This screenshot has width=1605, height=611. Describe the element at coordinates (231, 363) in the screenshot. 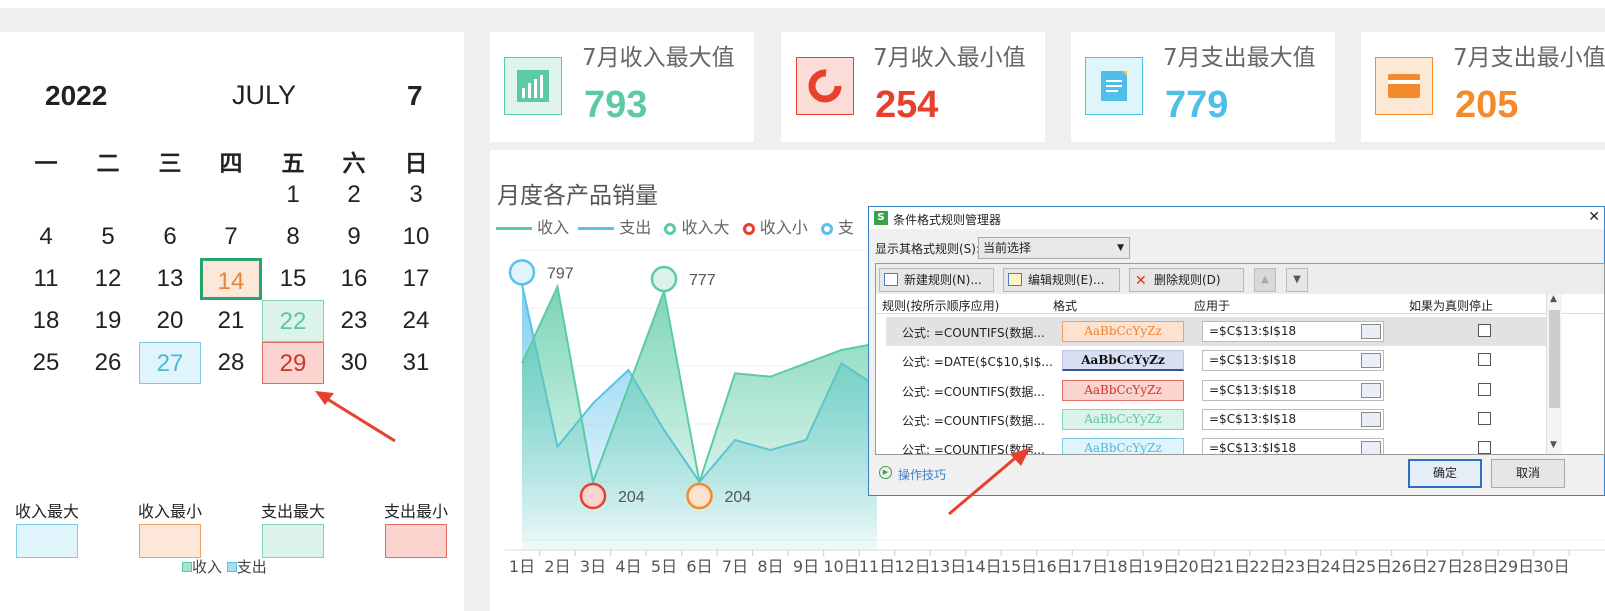

I see `calendar-day: 28` at that location.